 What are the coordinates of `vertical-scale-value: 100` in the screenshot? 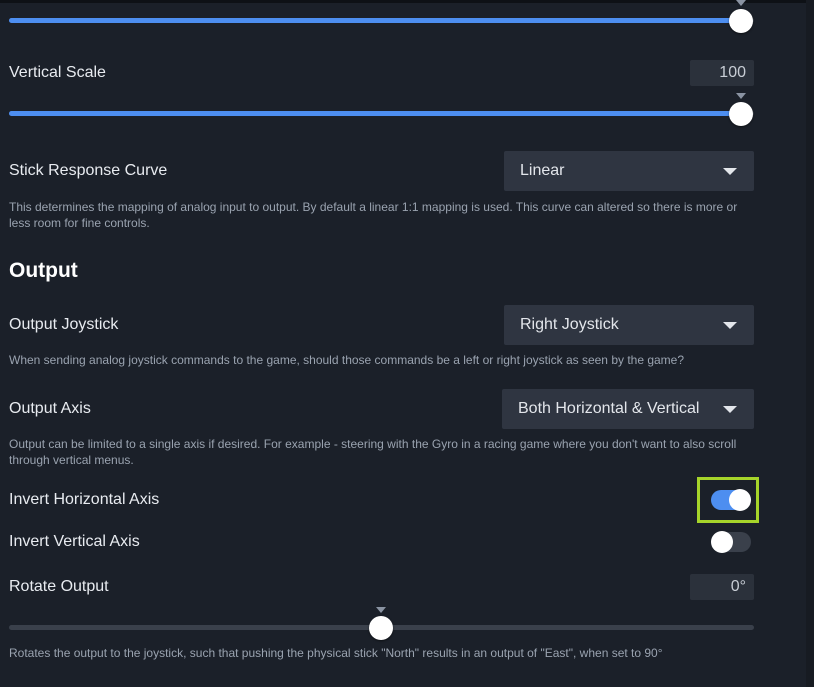 It's located at (722, 73).